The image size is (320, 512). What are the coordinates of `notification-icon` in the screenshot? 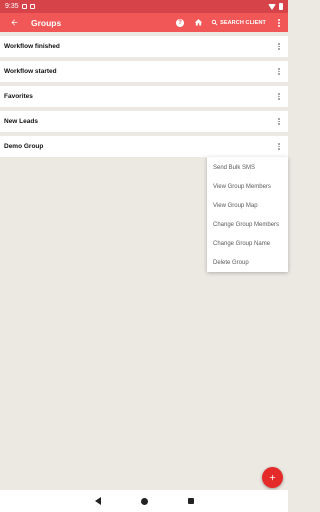 It's located at (24, 6).